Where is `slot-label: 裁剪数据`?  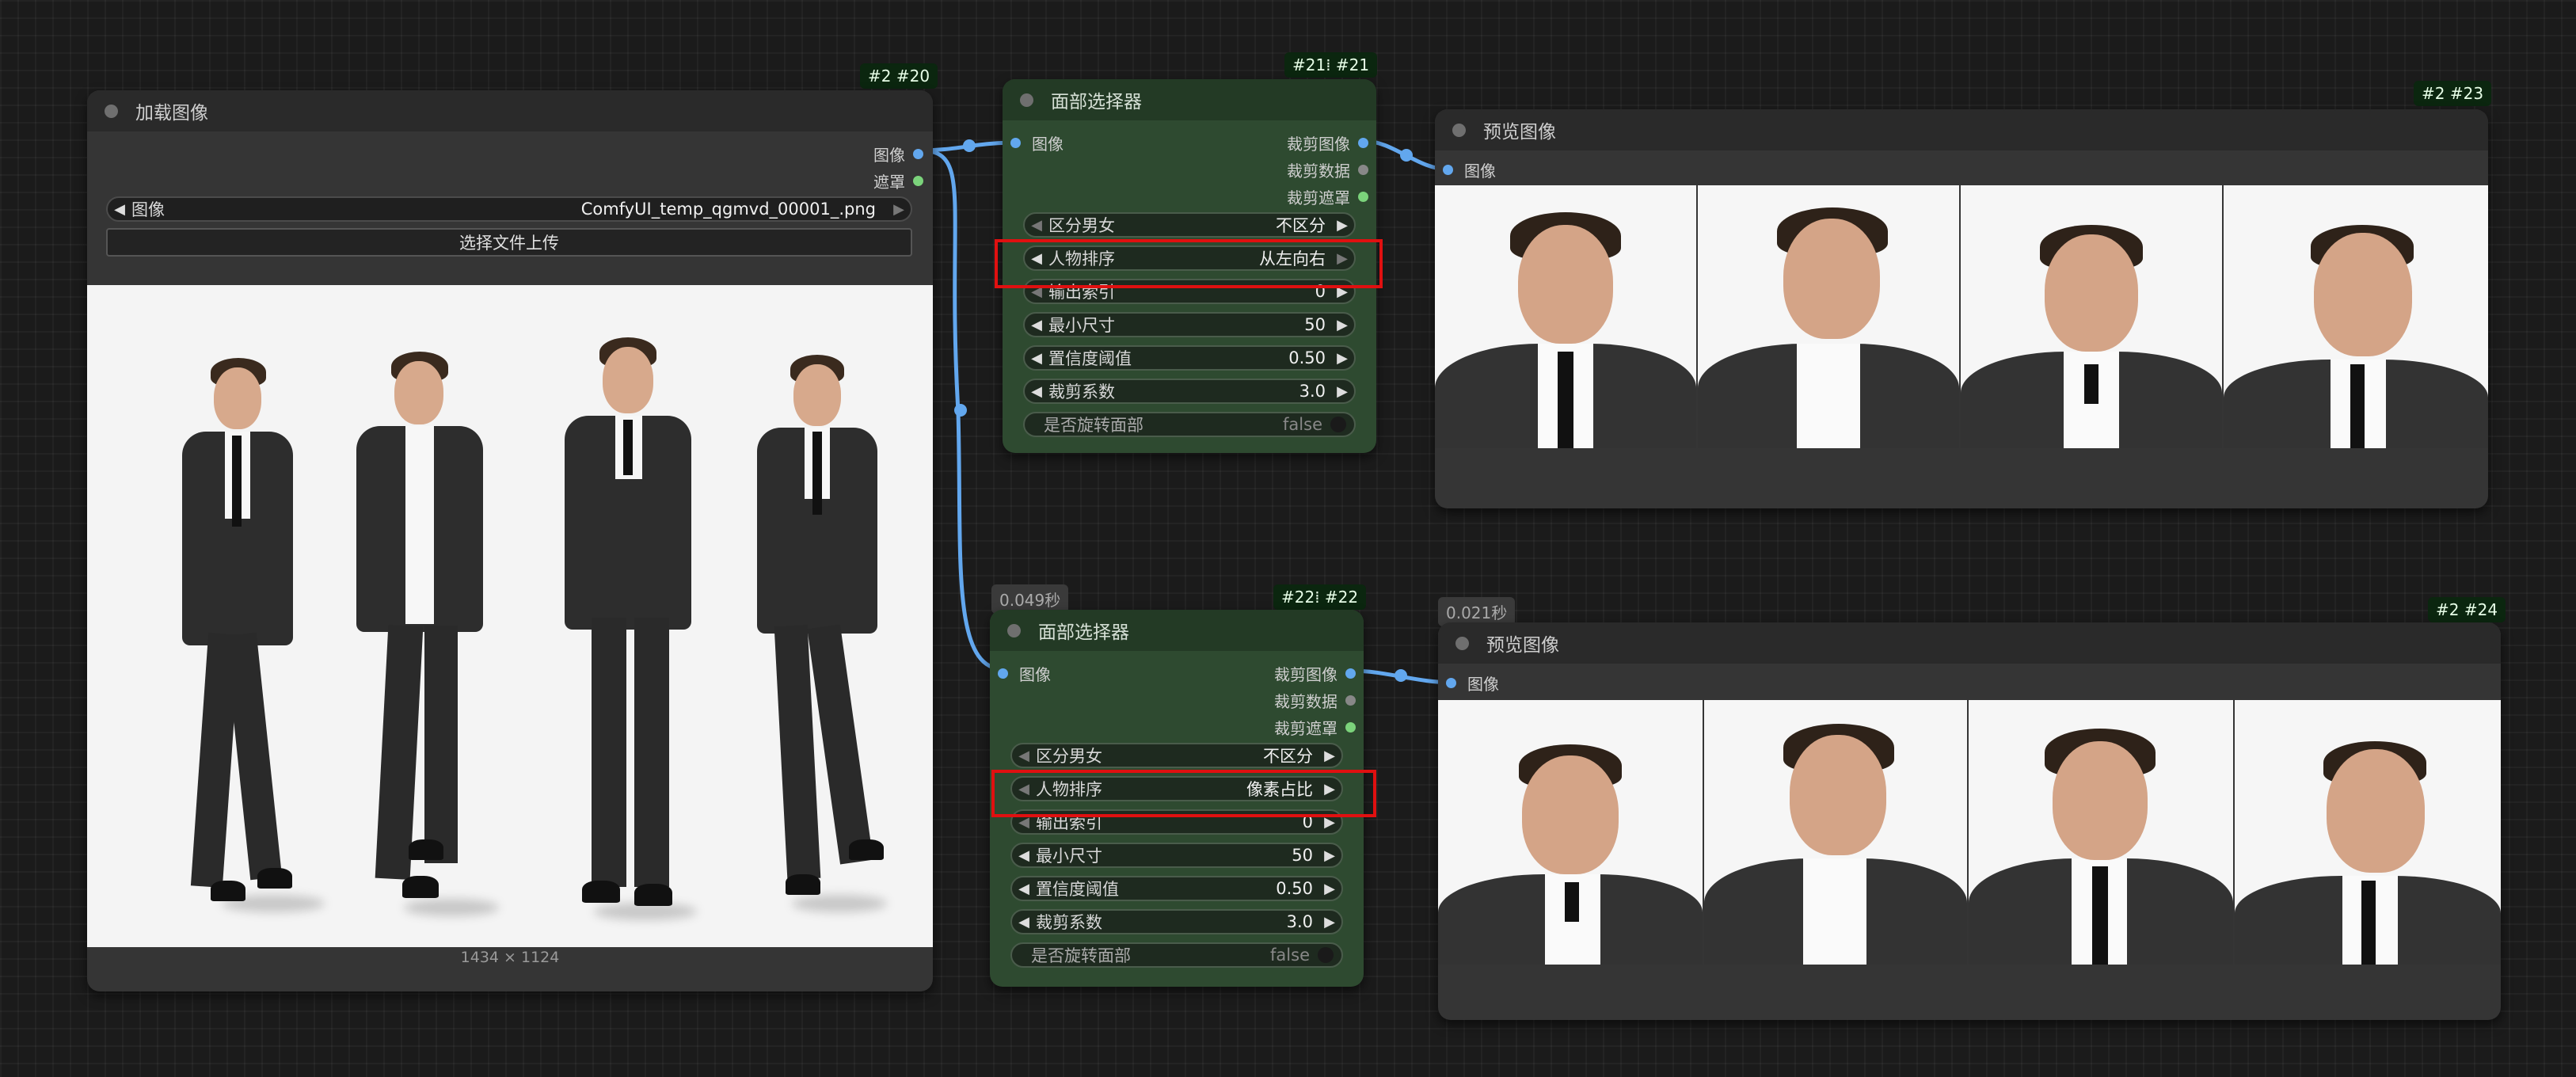 slot-label: 裁剪数据 is located at coordinates (1305, 701).